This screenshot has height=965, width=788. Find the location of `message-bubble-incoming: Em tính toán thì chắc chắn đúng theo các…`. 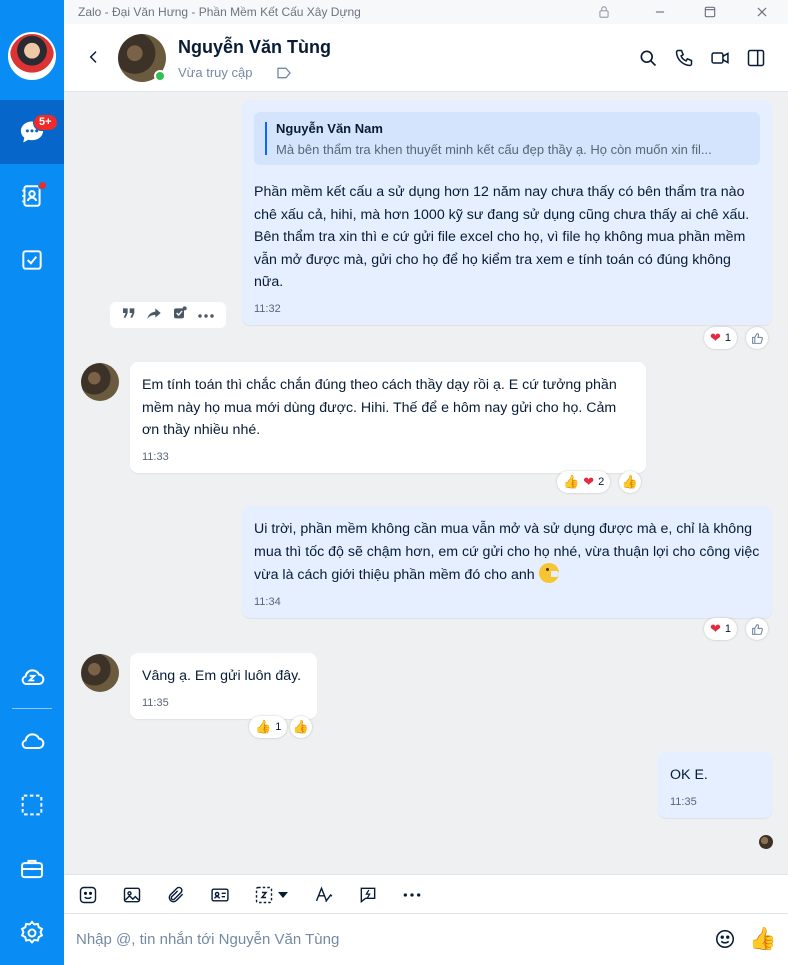

message-bubble-incoming: Em tính toán thì chắc chắn đúng theo các… is located at coordinates (388, 417).